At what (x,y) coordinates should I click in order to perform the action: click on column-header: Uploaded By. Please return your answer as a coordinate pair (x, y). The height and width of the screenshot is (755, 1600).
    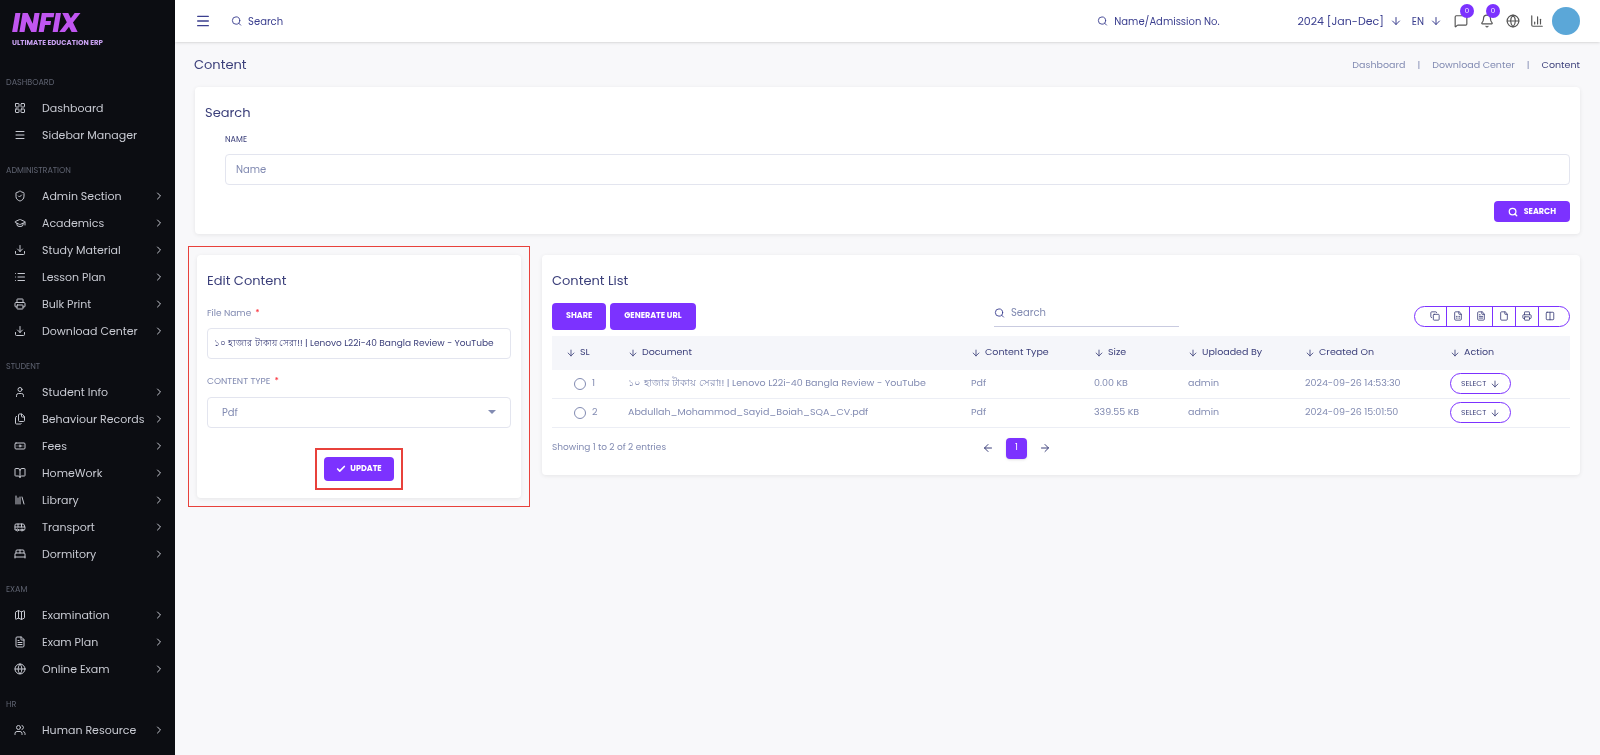
    Looking at the image, I should click on (1246, 352).